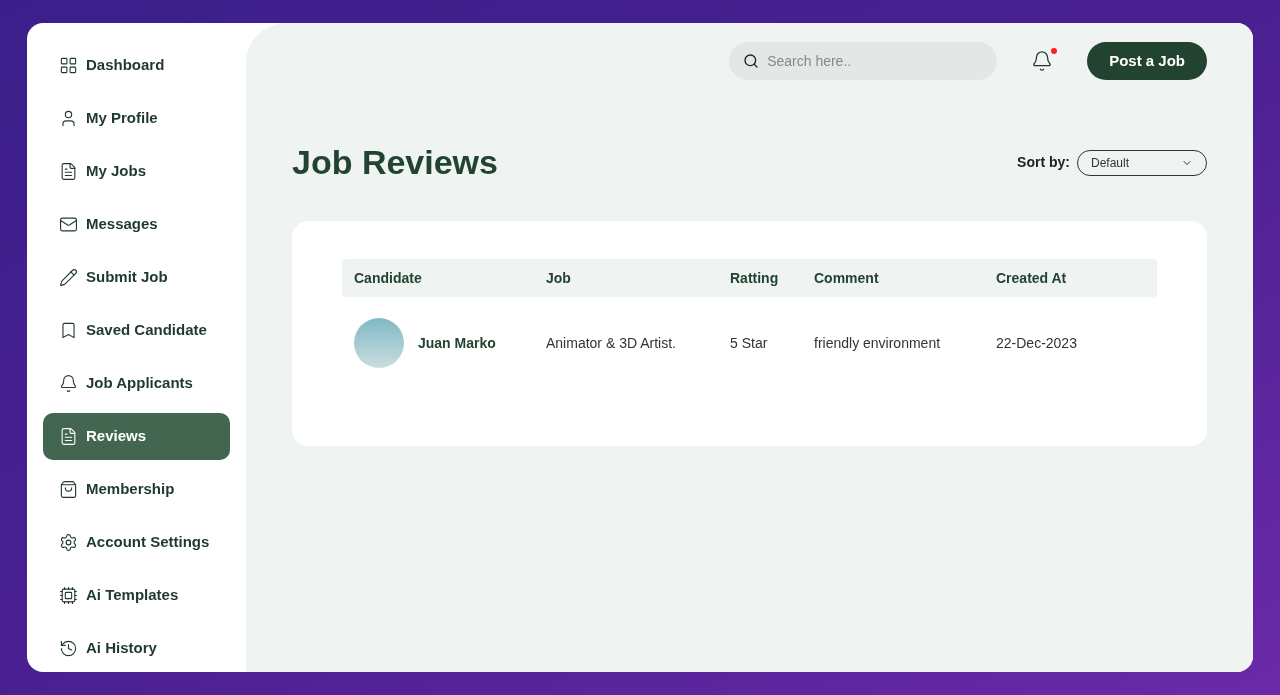  Describe the element at coordinates (136, 542) in the screenshot. I see `sidebar-item: Account Settings` at that location.